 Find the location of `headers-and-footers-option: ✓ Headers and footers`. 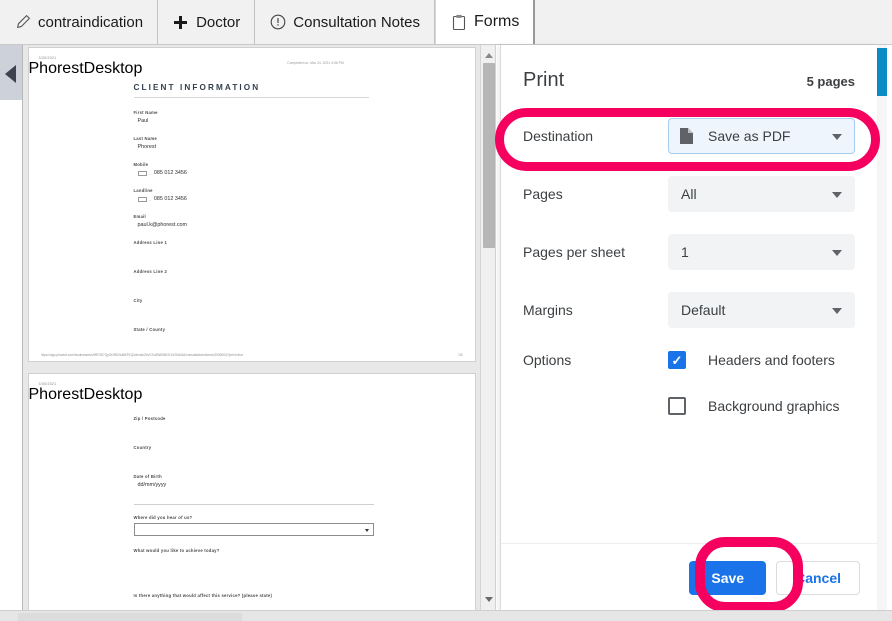

headers-and-footers-option: ✓ Headers and footers is located at coordinates (761, 360).